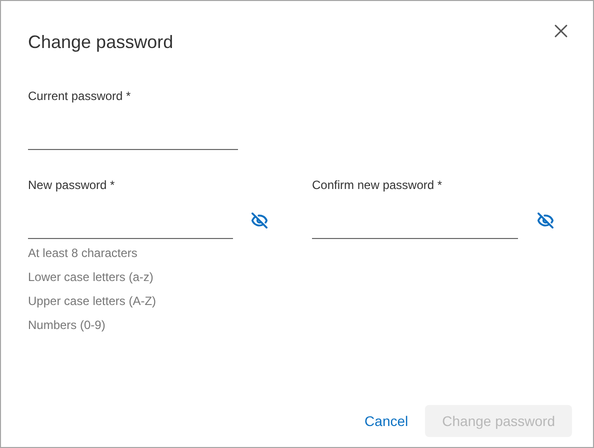 The height and width of the screenshot is (448, 594). I want to click on cancel-button: Cancel, so click(386, 421).